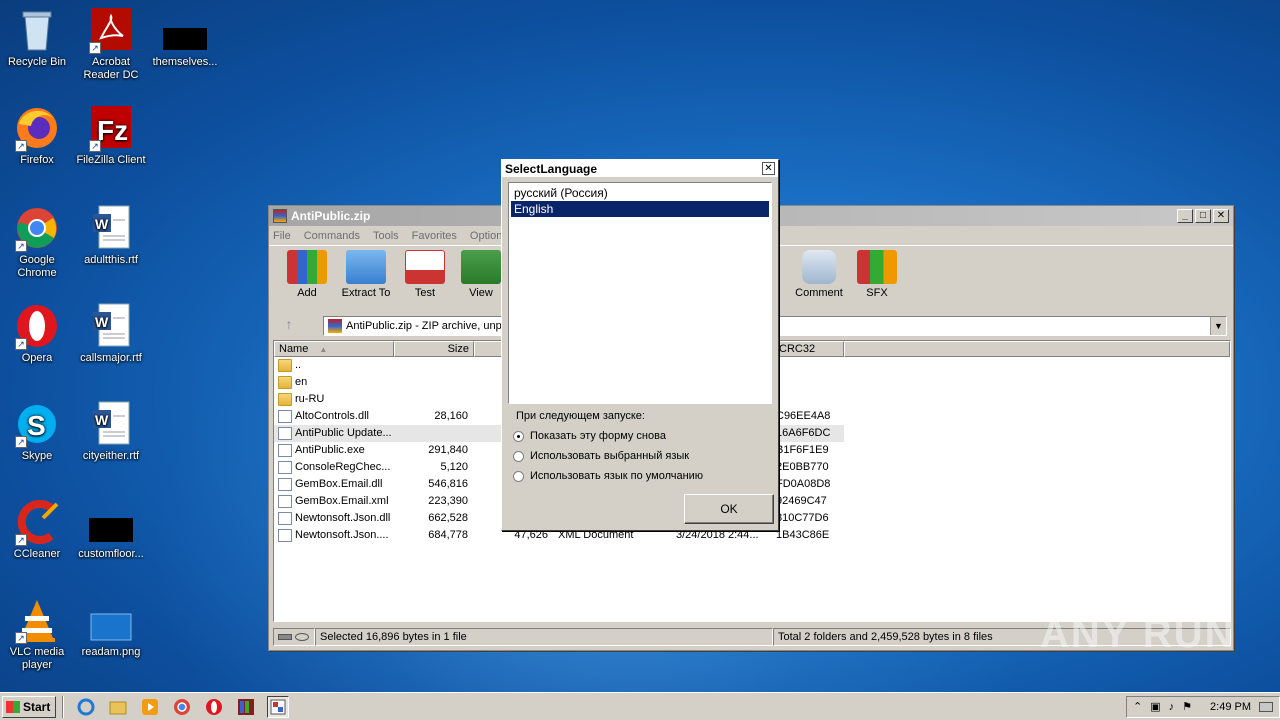  I want to click on filezilla-icon: Fz ↗, so click(111, 128).